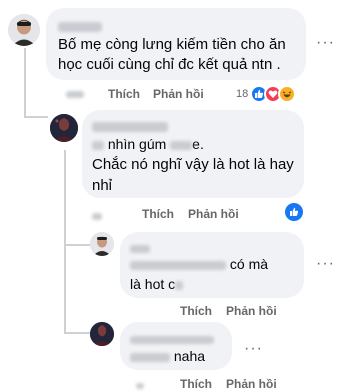 The image size is (342, 392). Describe the element at coordinates (294, 212) in the screenshot. I see `like-icon` at that location.